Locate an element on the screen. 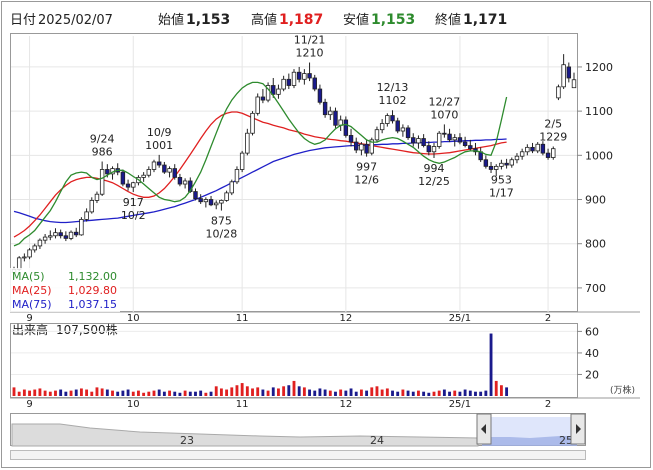 This screenshot has width=653, height=470. navigator-right-handle is located at coordinates (578, 429).